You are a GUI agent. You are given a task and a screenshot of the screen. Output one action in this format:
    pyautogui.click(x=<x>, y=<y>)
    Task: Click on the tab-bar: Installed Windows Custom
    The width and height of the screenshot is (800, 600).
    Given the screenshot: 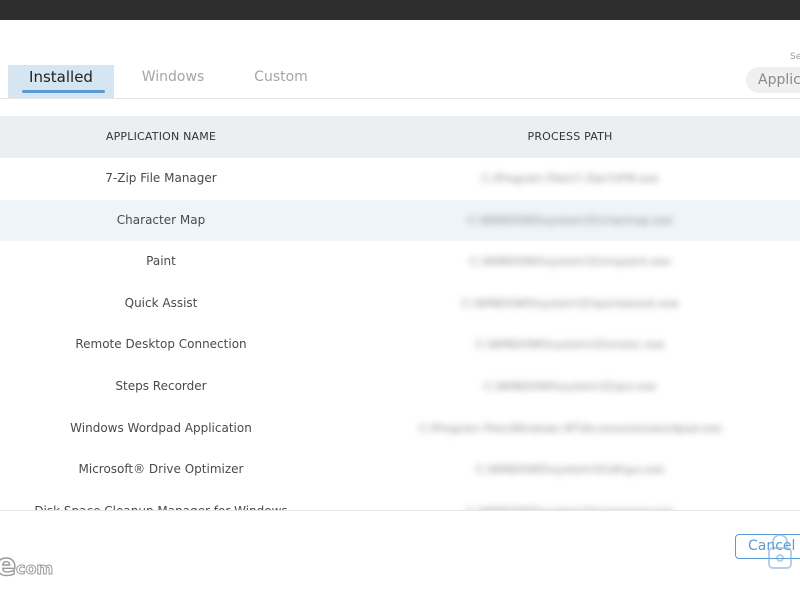 What is the action you would take?
    pyautogui.click(x=400, y=78)
    